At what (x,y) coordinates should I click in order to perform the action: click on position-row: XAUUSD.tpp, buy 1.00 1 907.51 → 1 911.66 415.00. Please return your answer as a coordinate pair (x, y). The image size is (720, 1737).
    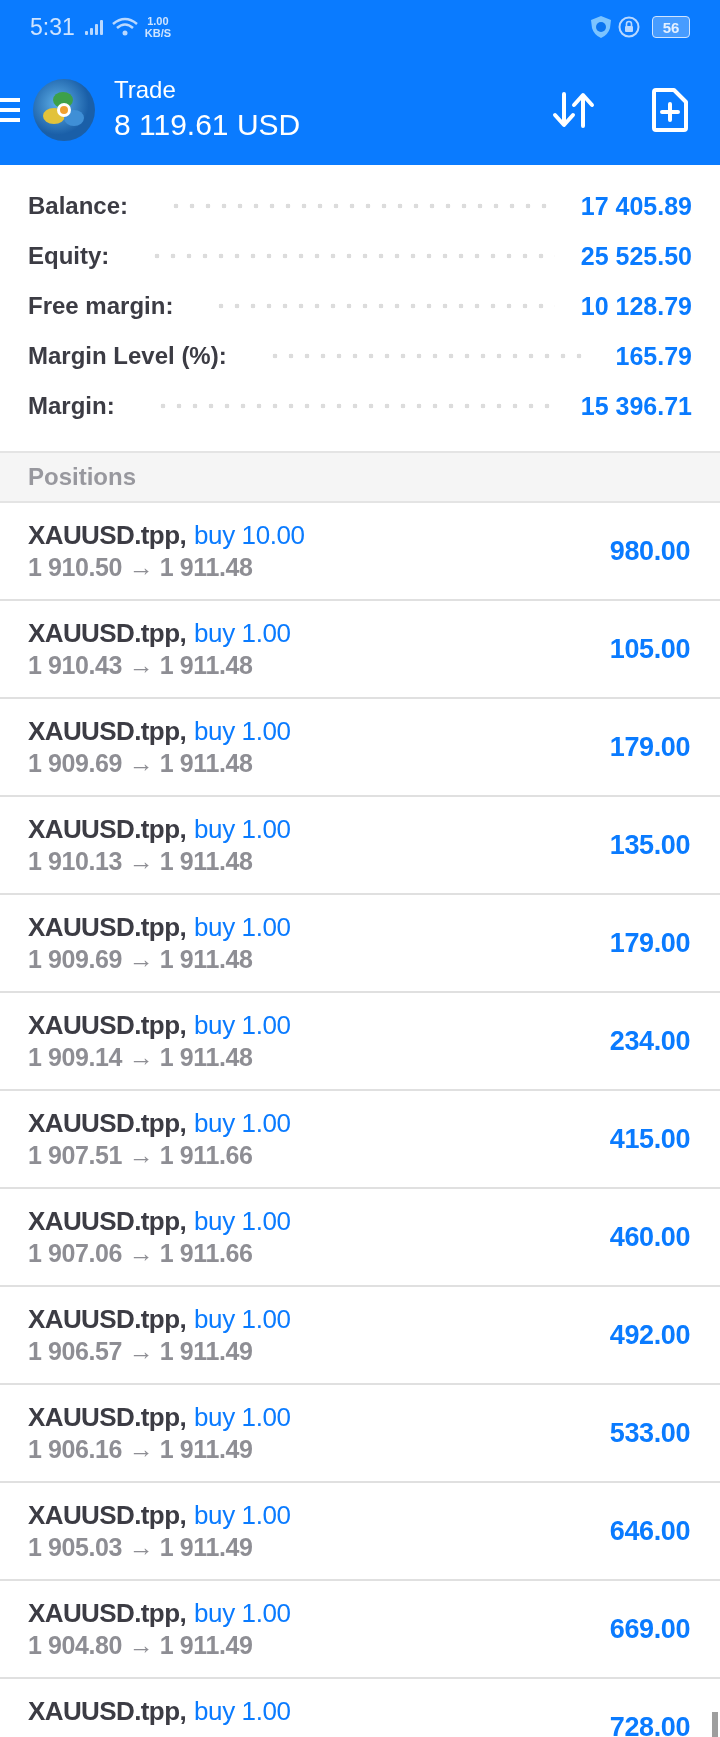
    Looking at the image, I should click on (360, 1140).